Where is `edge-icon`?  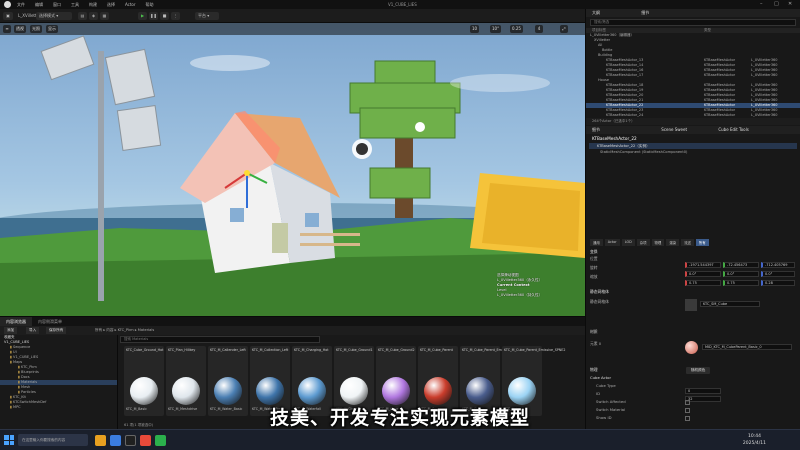
edge-icon is located at coordinates (115, 440).